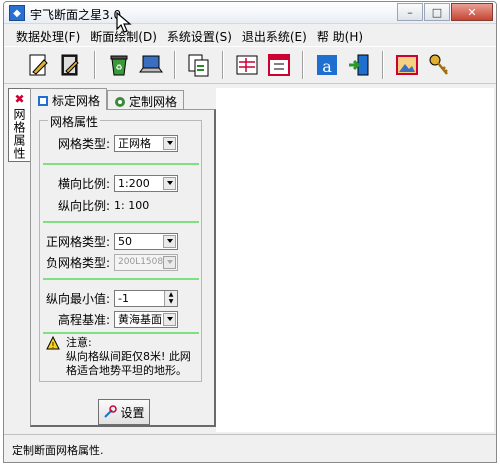 This screenshot has height=465, width=500. What do you see at coordinates (123, 298) in the screenshot?
I see `v-min-value: -1` at bounding box center [123, 298].